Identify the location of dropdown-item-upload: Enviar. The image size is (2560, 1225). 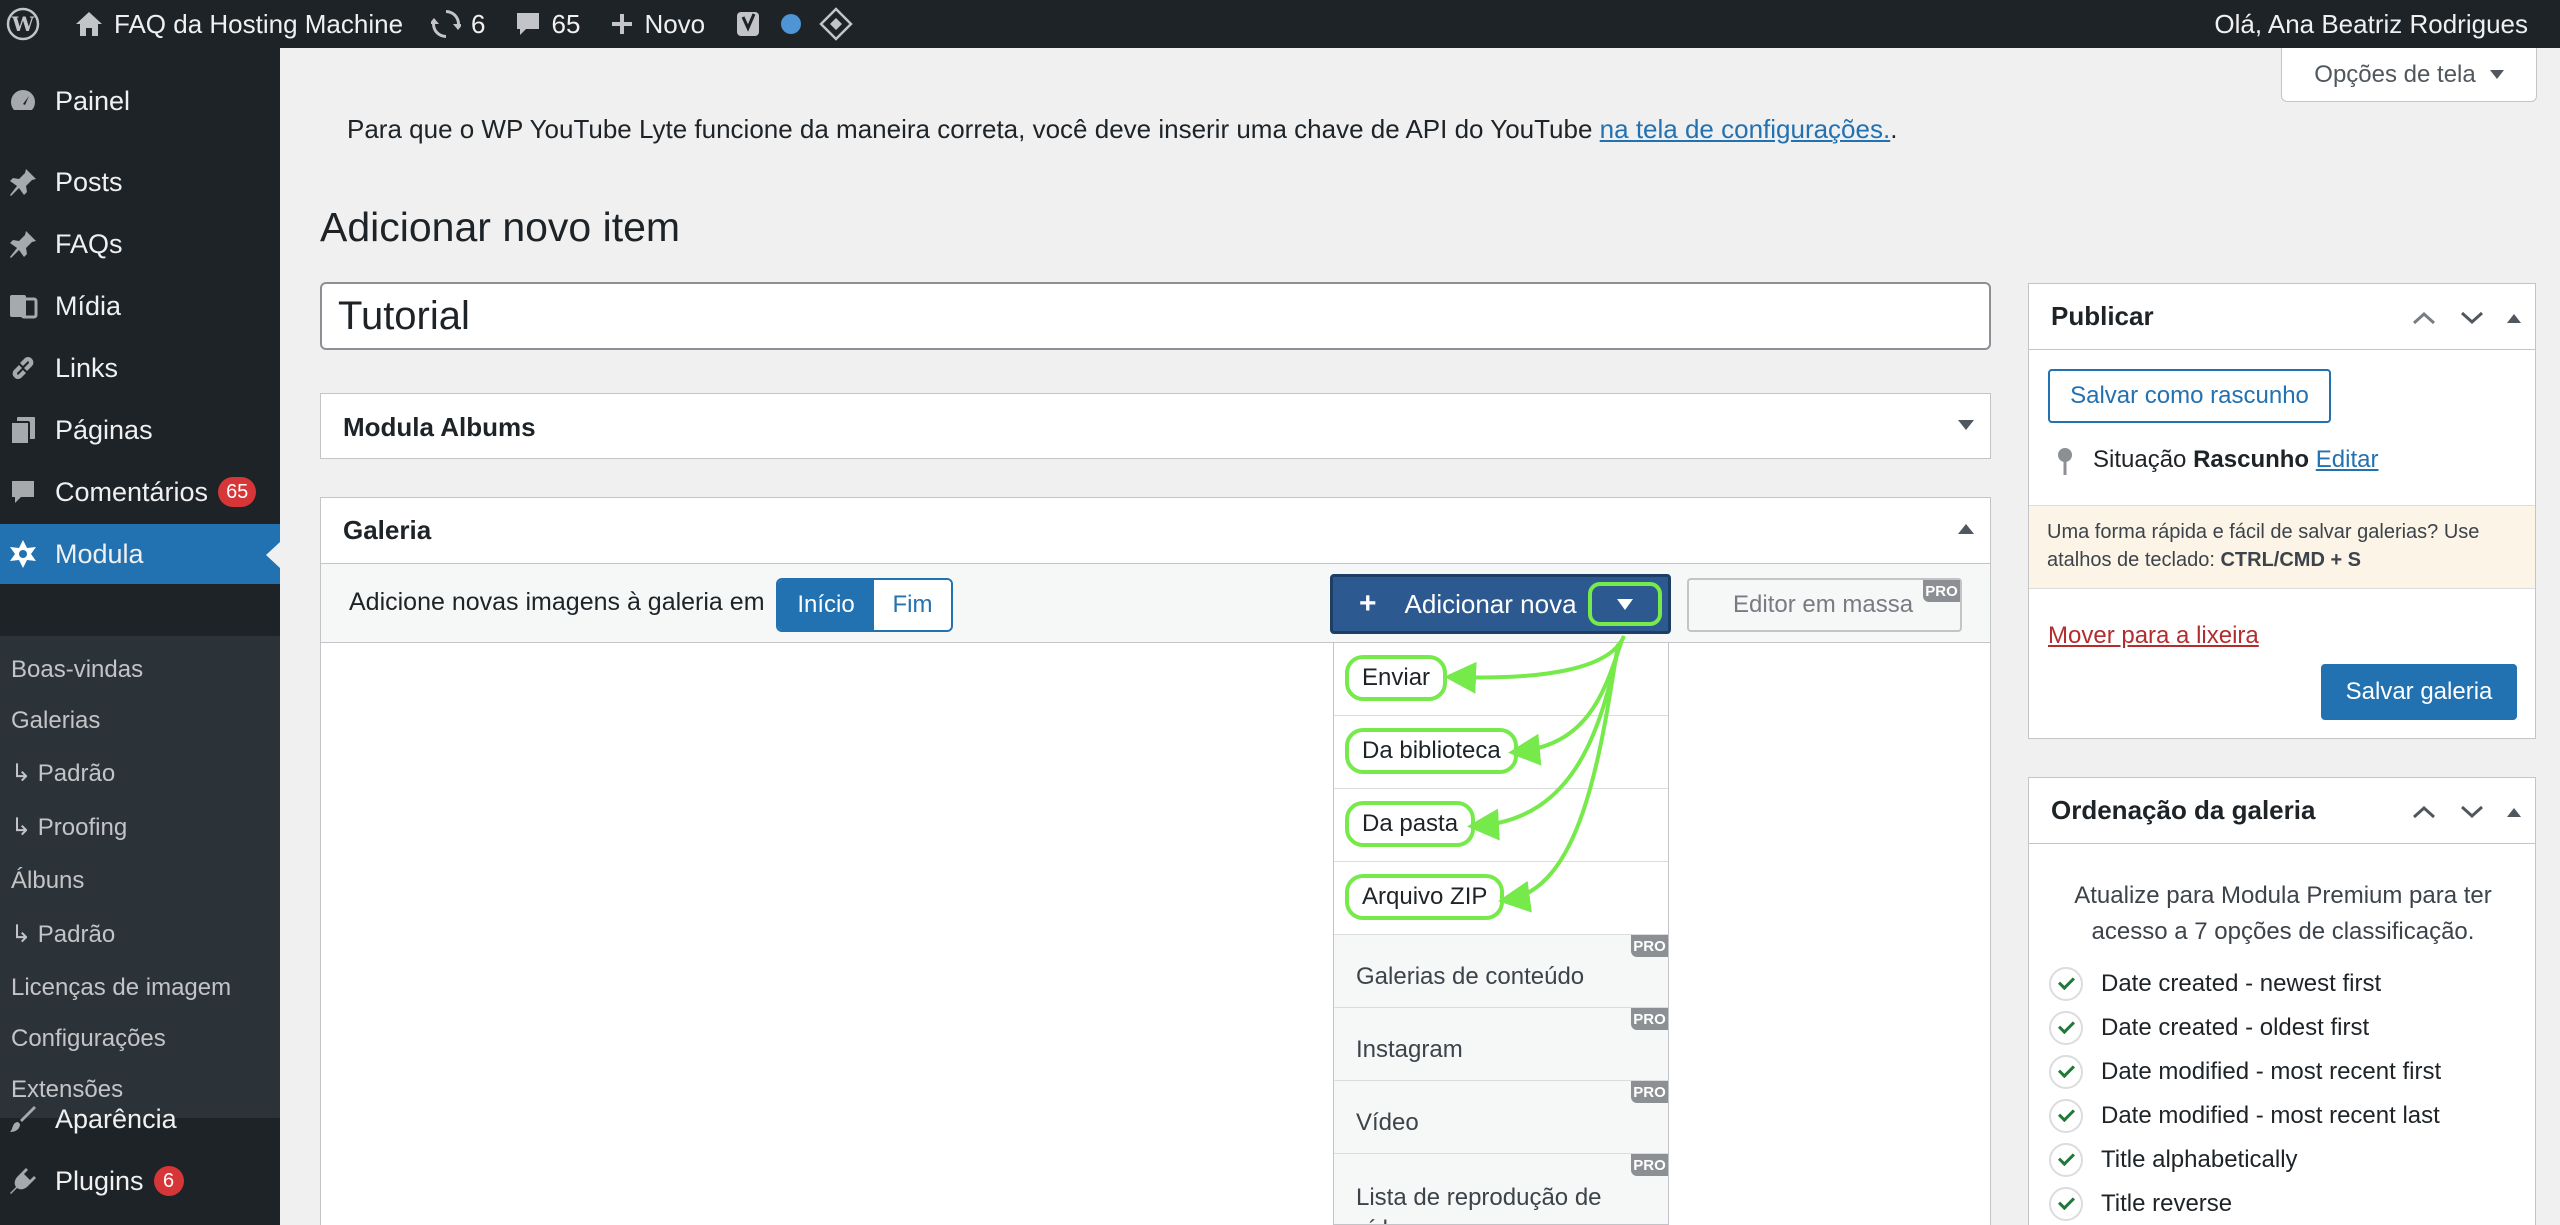
(1501, 679).